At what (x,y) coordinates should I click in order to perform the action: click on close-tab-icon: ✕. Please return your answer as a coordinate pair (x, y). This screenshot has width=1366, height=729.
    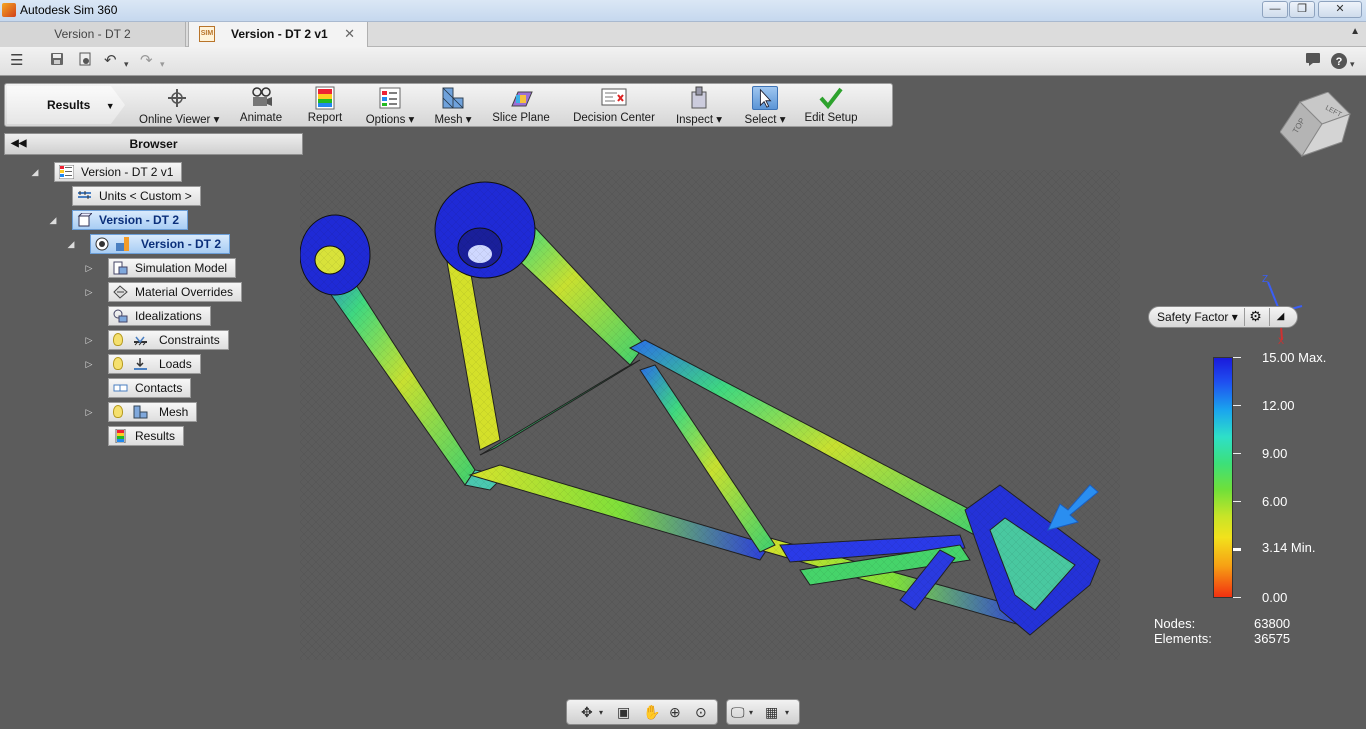
    Looking at the image, I should click on (349, 34).